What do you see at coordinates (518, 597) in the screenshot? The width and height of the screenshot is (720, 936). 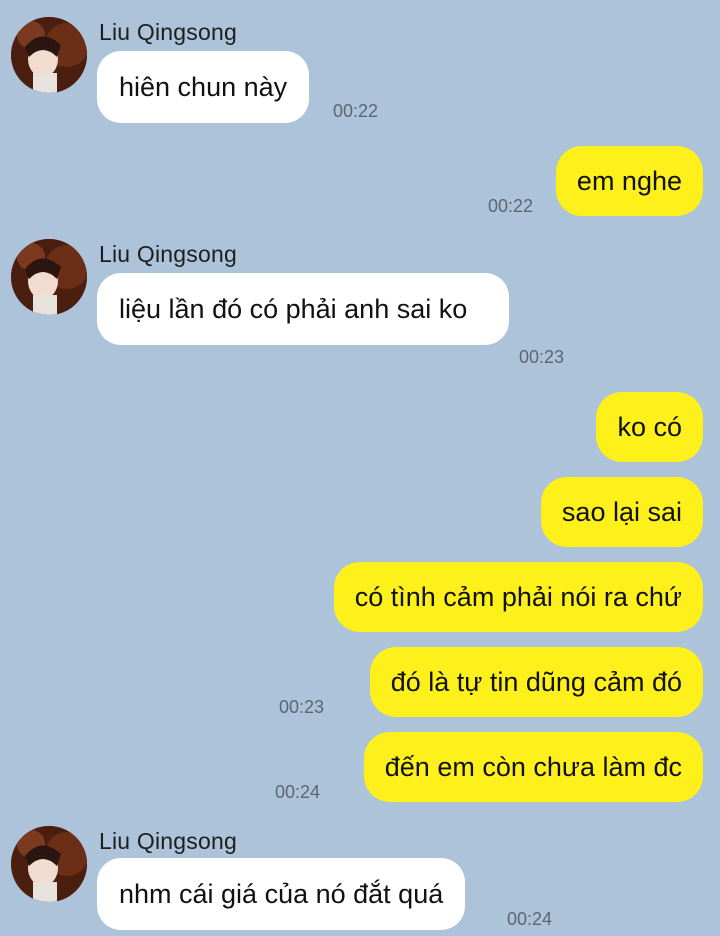 I see `outgoing-message-bubble: có tình cảm phải nói ra chứ` at bounding box center [518, 597].